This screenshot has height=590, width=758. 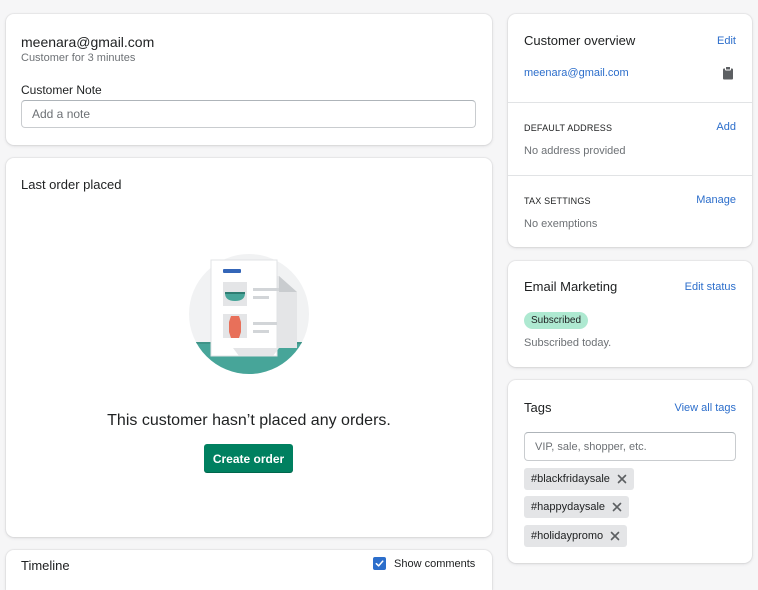 I want to click on checkmark-icon, so click(x=379, y=563).